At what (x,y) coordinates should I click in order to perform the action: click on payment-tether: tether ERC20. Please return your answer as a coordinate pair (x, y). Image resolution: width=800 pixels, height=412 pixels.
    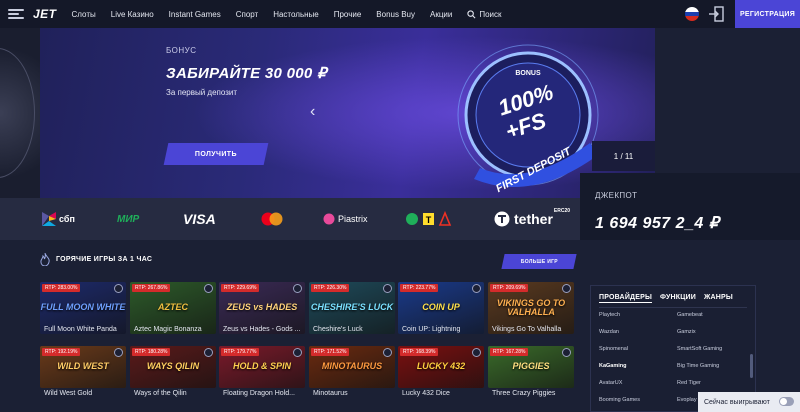
    Looking at the image, I should click on (532, 218).